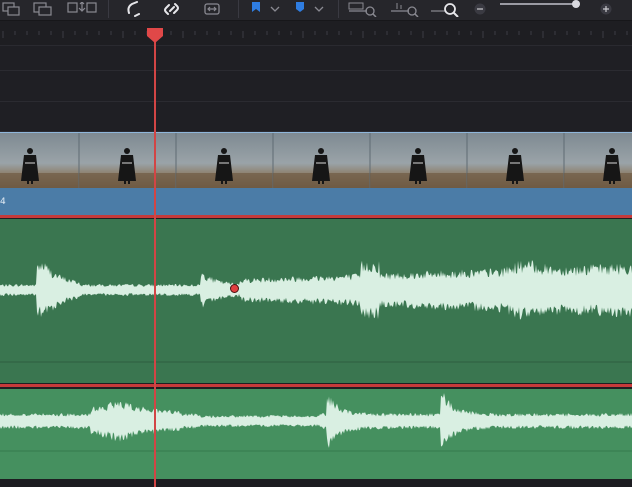 This screenshot has width=632, height=487. Describe the element at coordinates (3, 202) in the screenshot. I see `clip-name: 4` at that location.